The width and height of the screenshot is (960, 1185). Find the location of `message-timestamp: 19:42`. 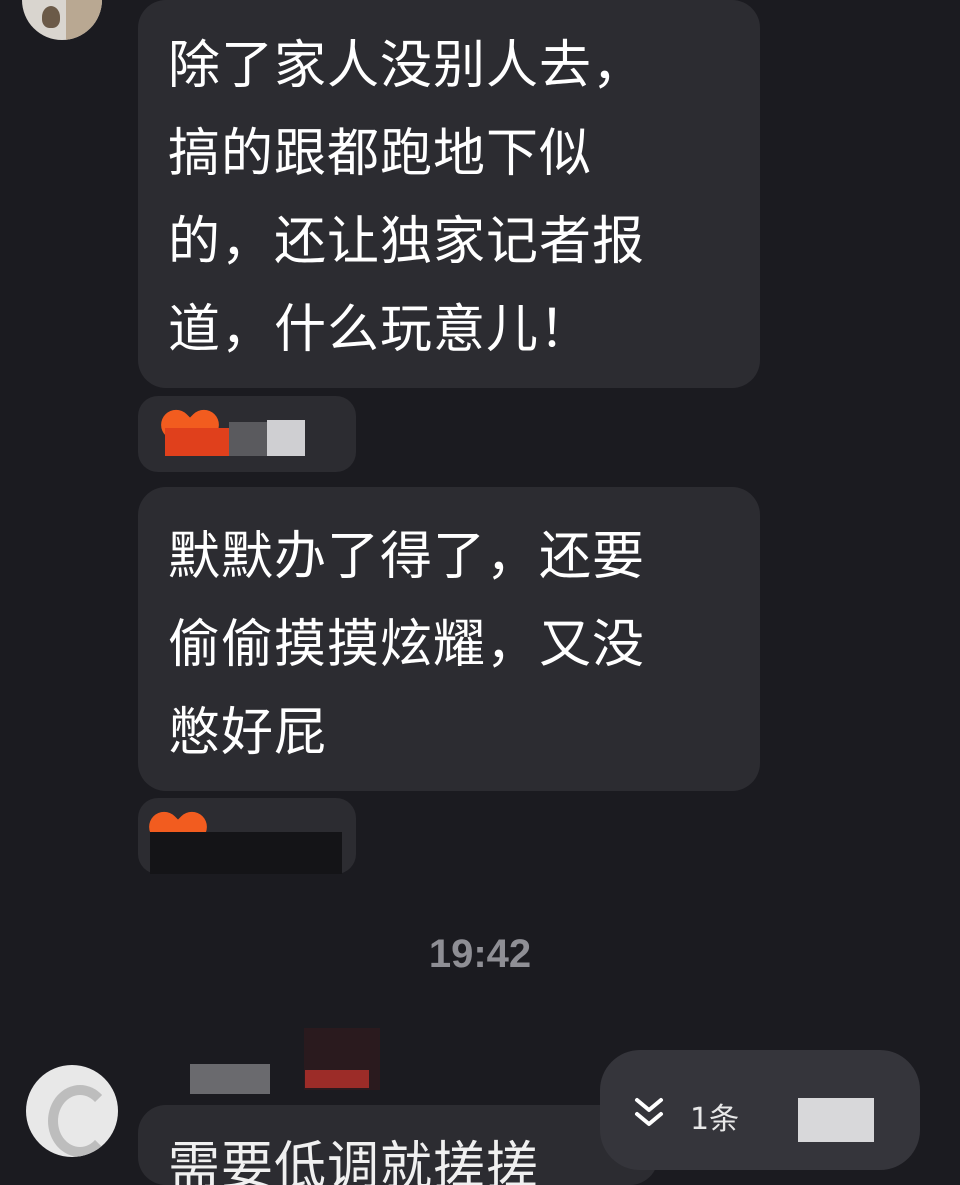

message-timestamp: 19:42 is located at coordinates (480, 954).